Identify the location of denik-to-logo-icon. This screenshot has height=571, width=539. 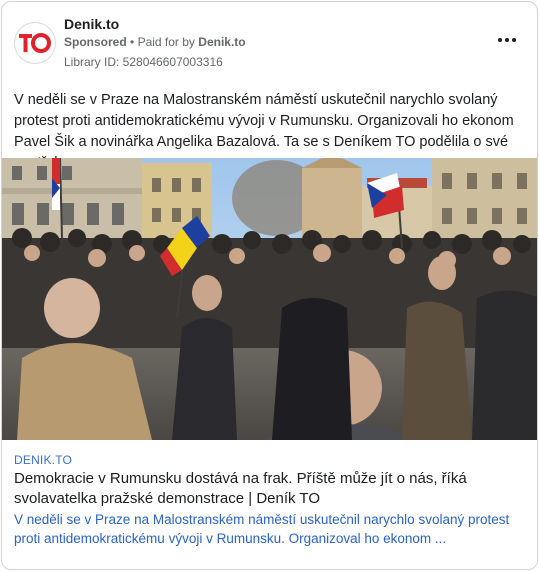
(35, 43).